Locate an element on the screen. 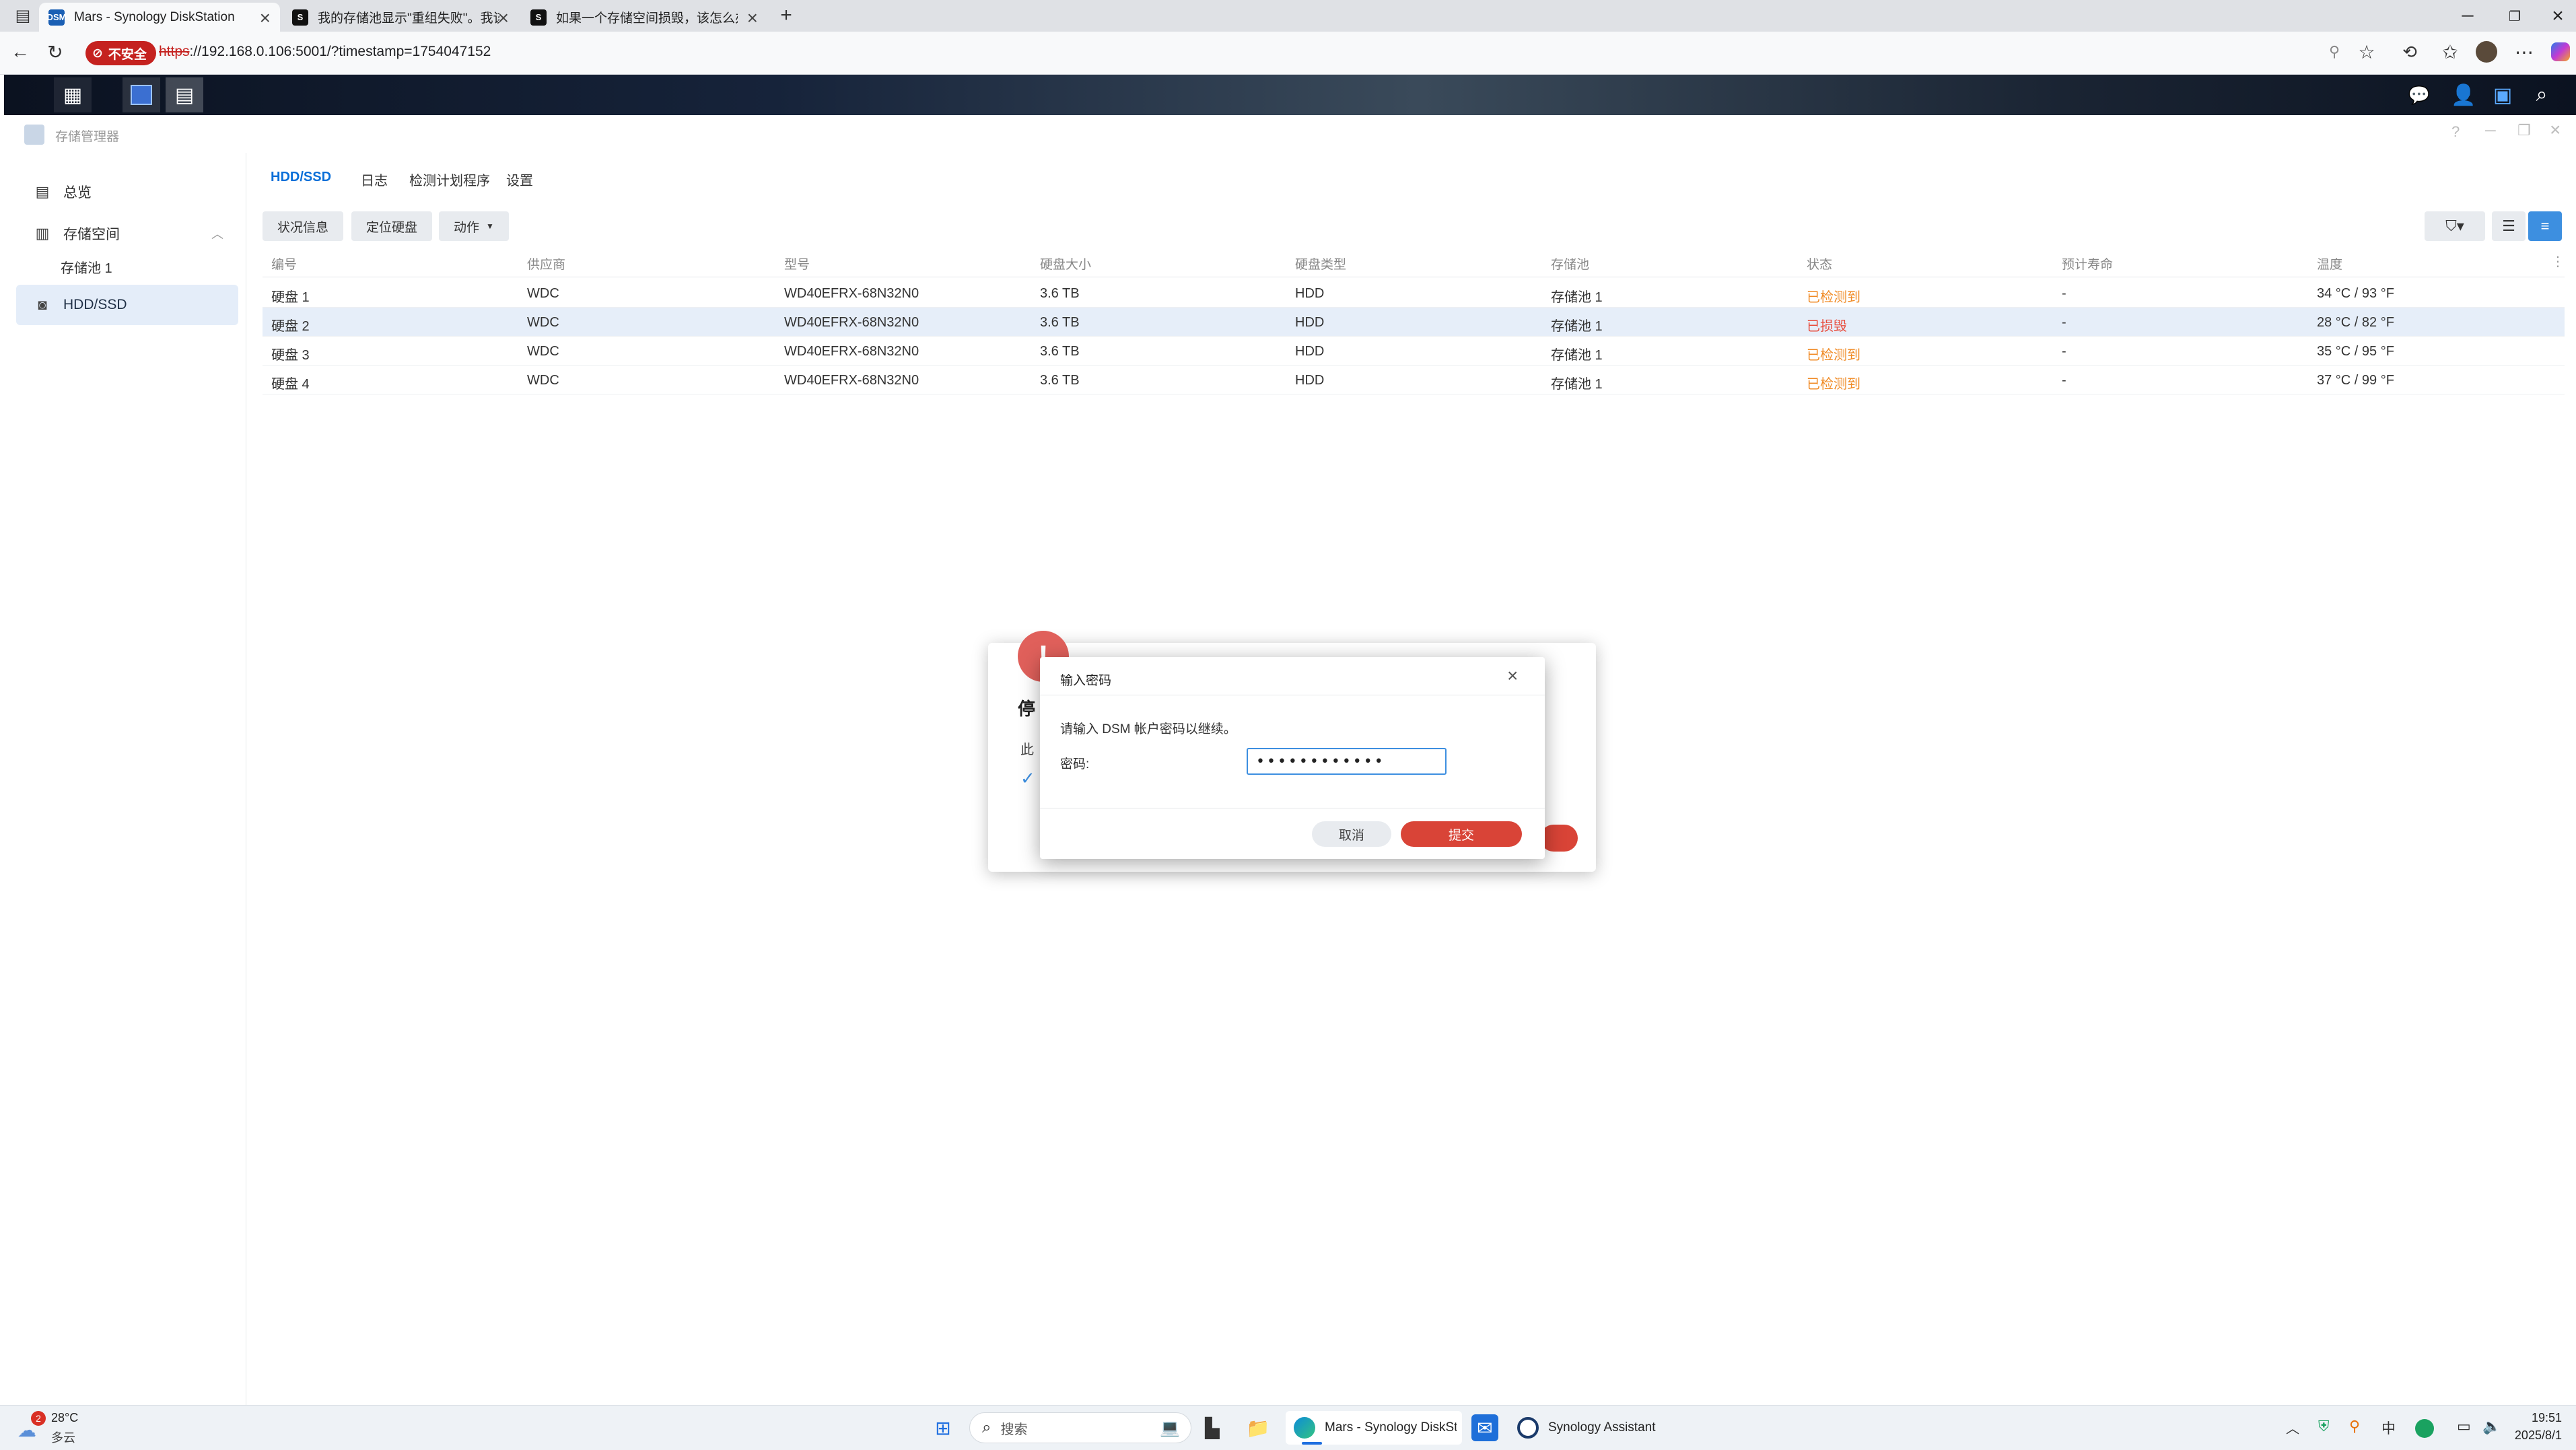  column-header-life: 预计寿命 is located at coordinates (2087, 263).